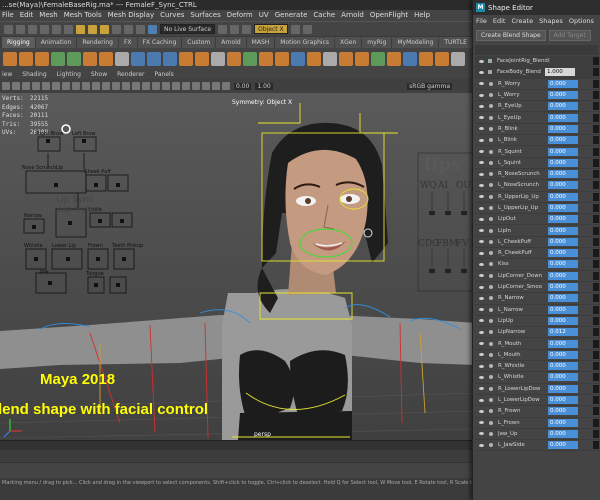 The height and width of the screenshot is (500, 600). Describe the element at coordinates (231, 42) in the screenshot. I see `shelf-tab-arnold: Arnold` at that location.